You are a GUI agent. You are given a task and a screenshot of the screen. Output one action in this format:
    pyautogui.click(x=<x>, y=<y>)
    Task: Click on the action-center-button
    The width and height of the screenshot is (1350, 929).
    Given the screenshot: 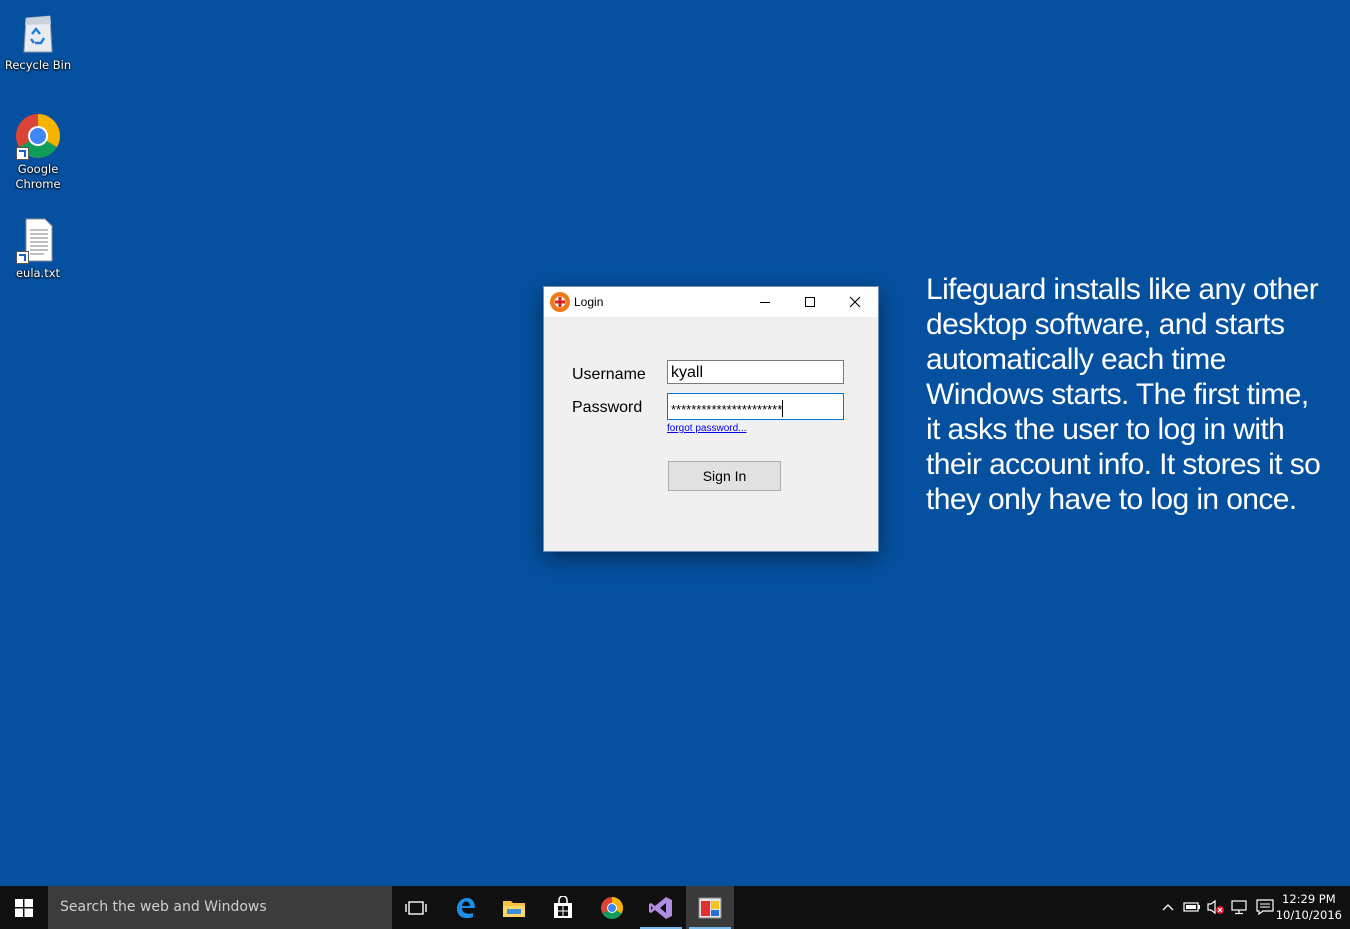 What is the action you would take?
    pyautogui.click(x=1265, y=907)
    